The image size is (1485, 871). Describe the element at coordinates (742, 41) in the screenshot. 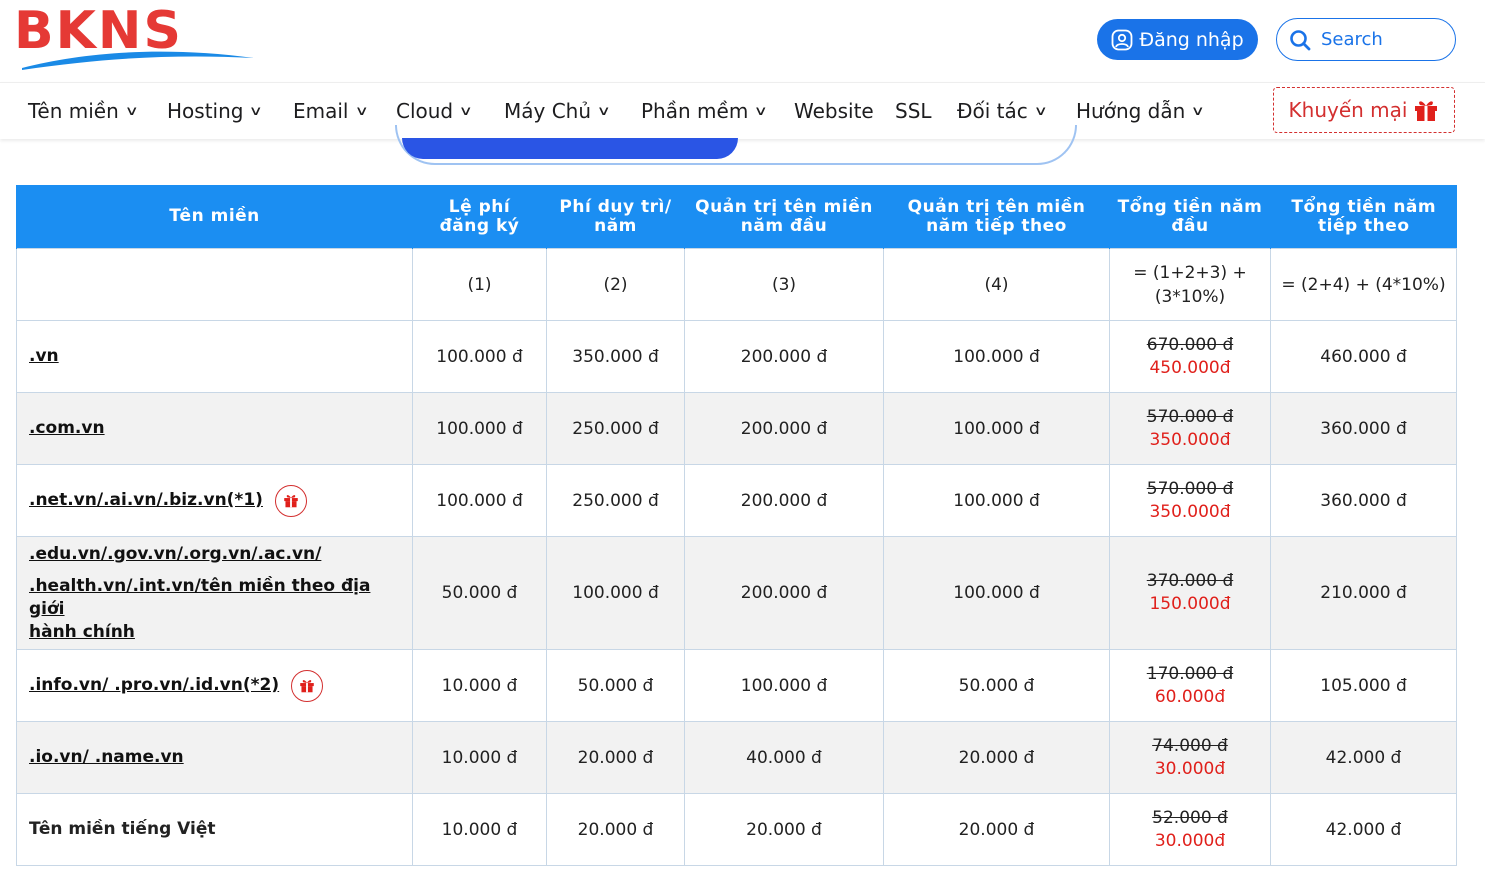

I see `top-header: BKNS Đăng nhập` at that location.